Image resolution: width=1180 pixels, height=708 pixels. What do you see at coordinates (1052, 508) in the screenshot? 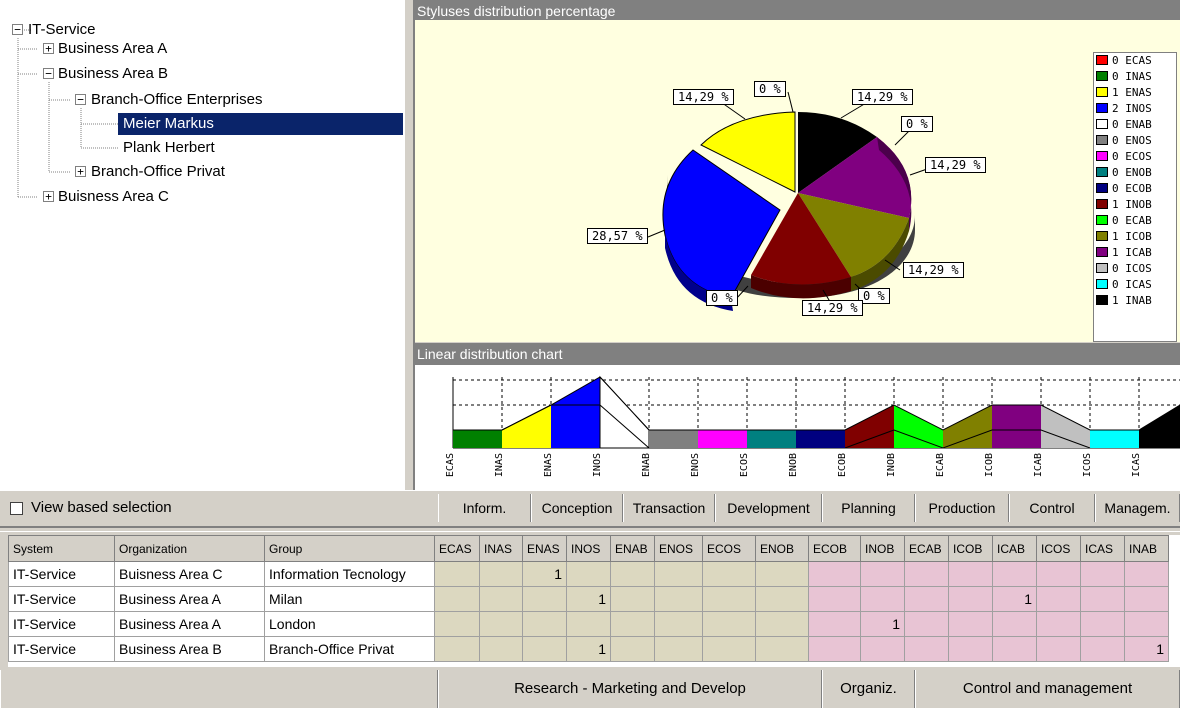
I see `category-control: Control` at bounding box center [1052, 508].